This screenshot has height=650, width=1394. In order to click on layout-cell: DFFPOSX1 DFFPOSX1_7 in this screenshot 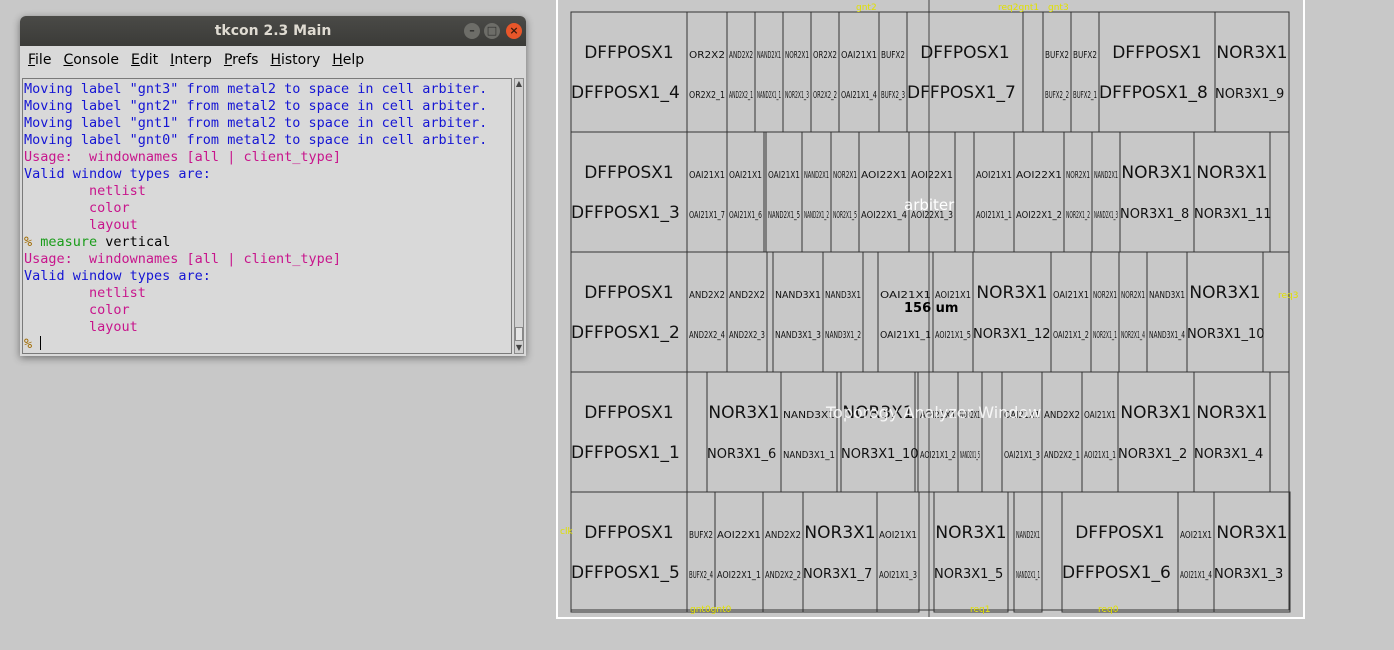, I will do `click(965, 72)`.